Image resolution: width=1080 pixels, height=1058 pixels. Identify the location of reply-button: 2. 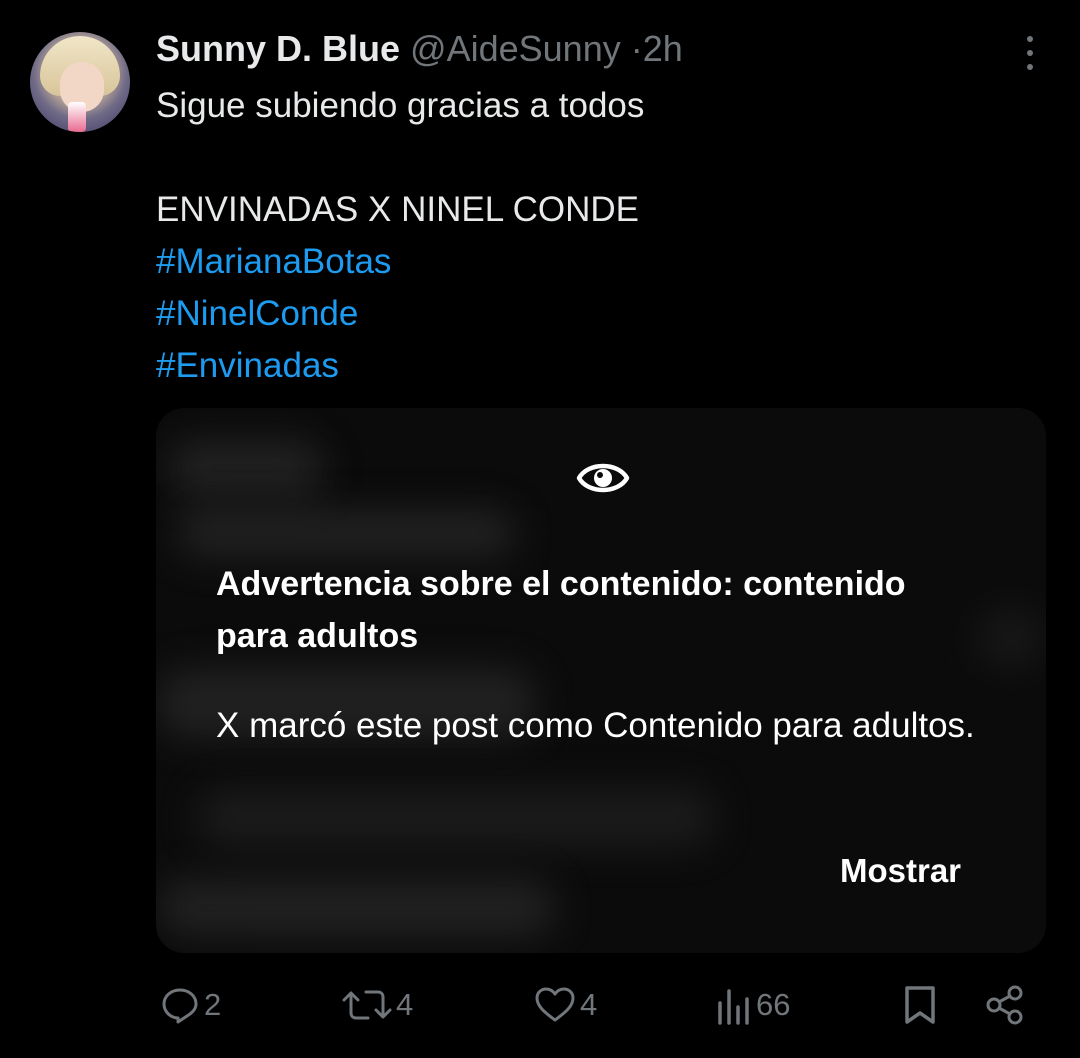
(190, 1005).